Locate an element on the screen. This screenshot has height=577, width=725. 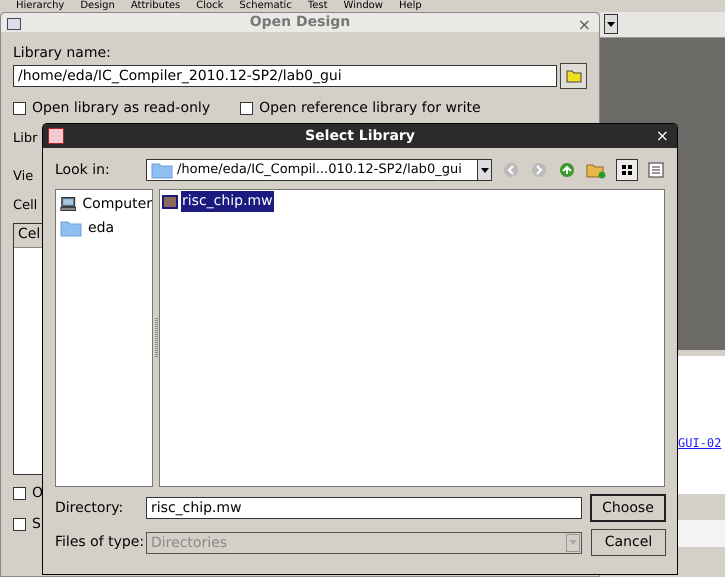
checkbox-label: S is located at coordinates (36, 524).